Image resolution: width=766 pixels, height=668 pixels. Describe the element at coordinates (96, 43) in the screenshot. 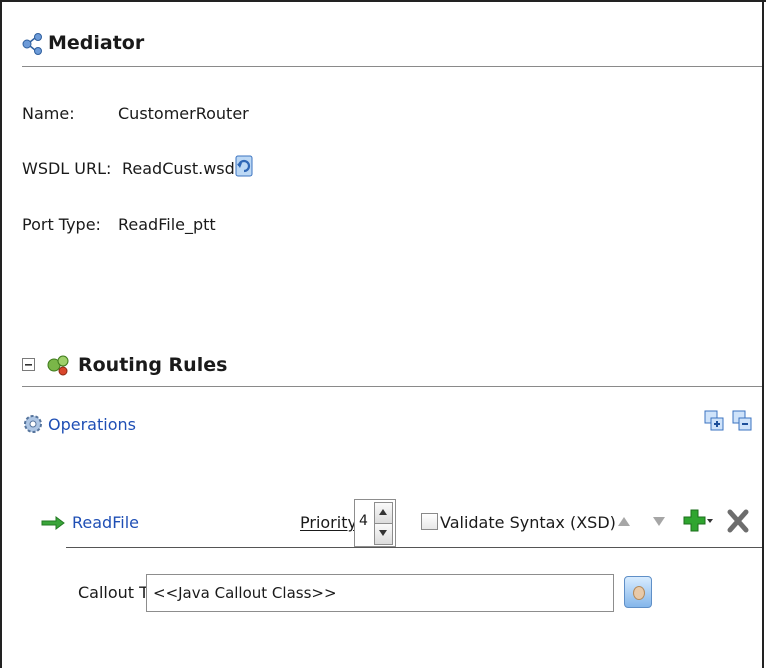

I see `mediator-title: Mediator` at that location.